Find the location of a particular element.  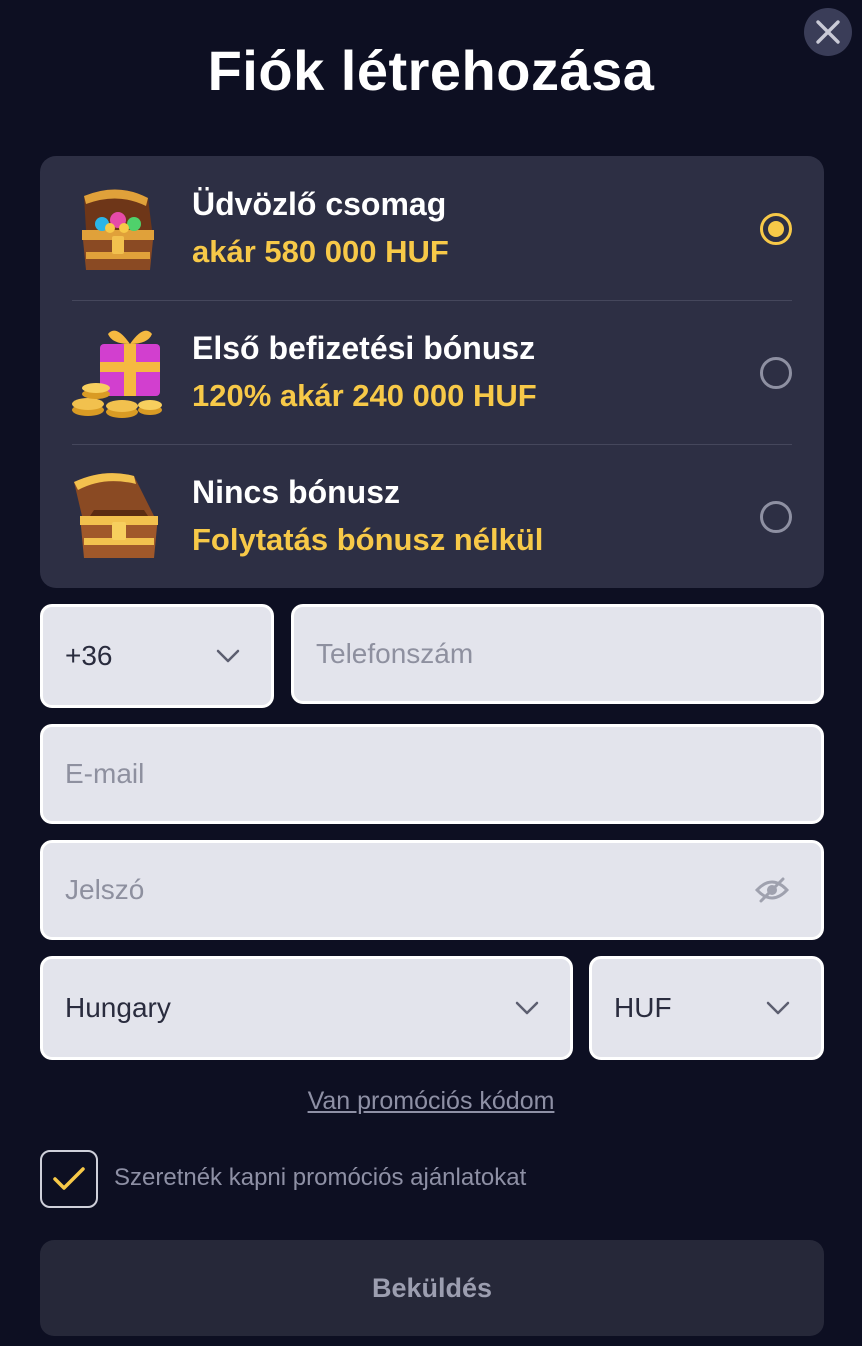

treasure-chest-gems-icon is located at coordinates (118, 229).